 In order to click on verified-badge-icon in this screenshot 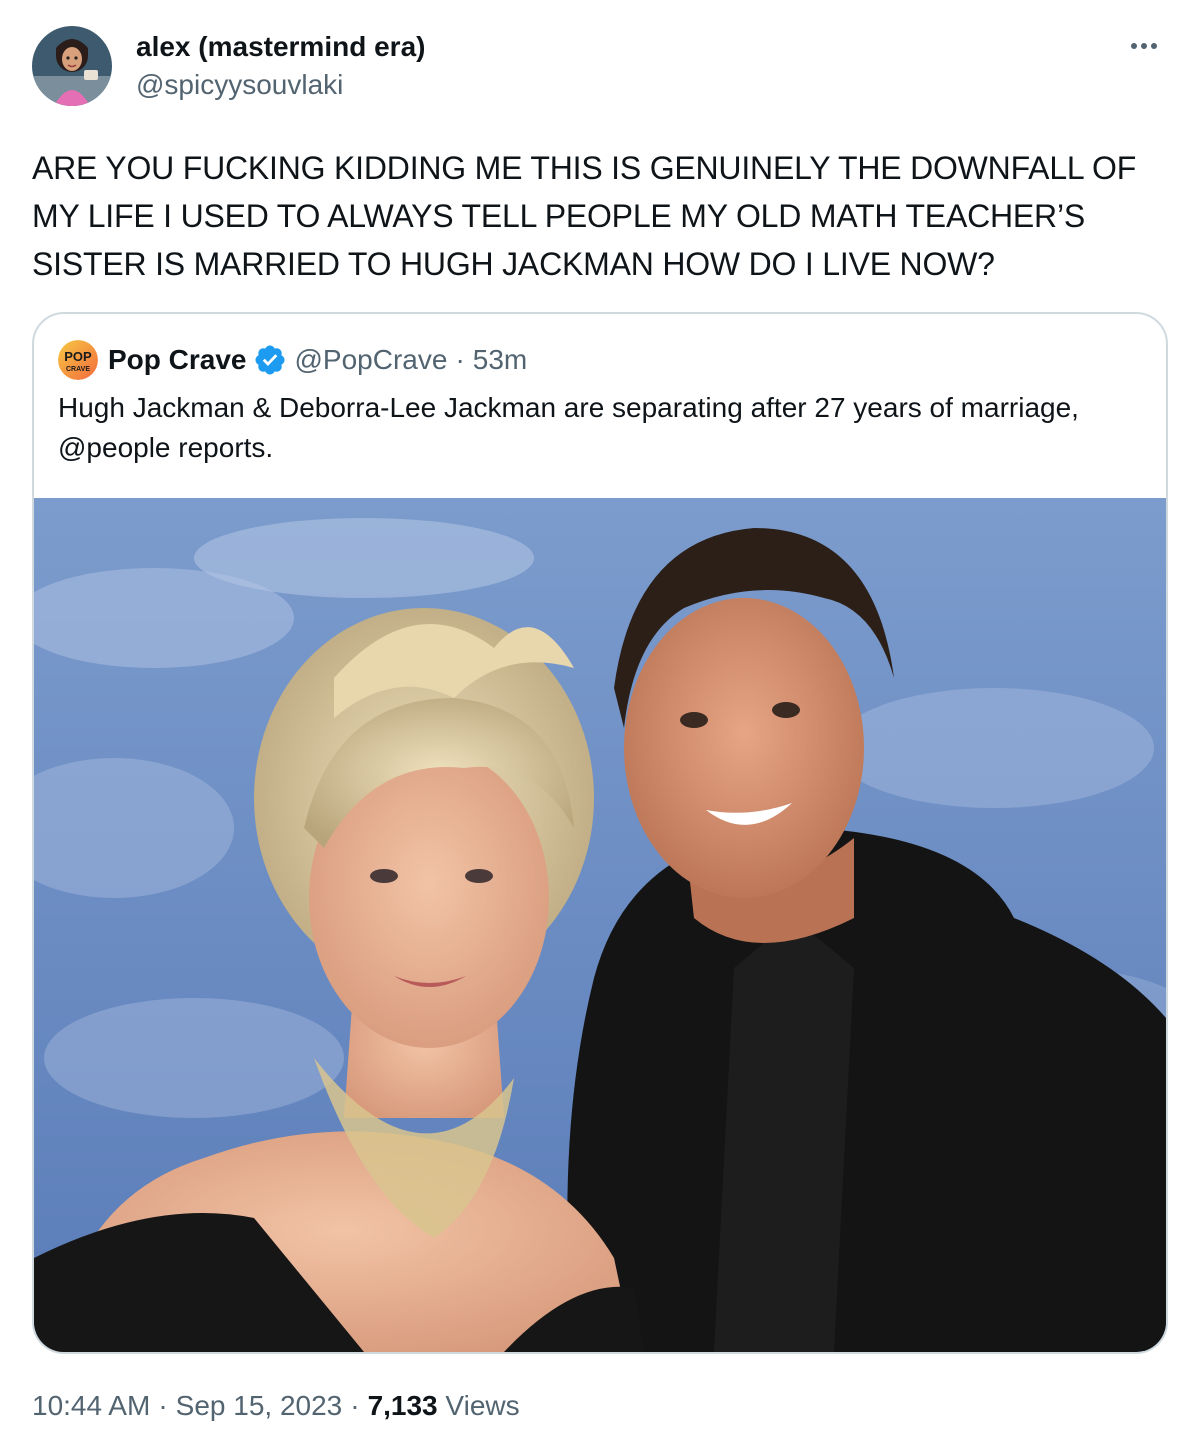, I will do `click(269, 360)`.